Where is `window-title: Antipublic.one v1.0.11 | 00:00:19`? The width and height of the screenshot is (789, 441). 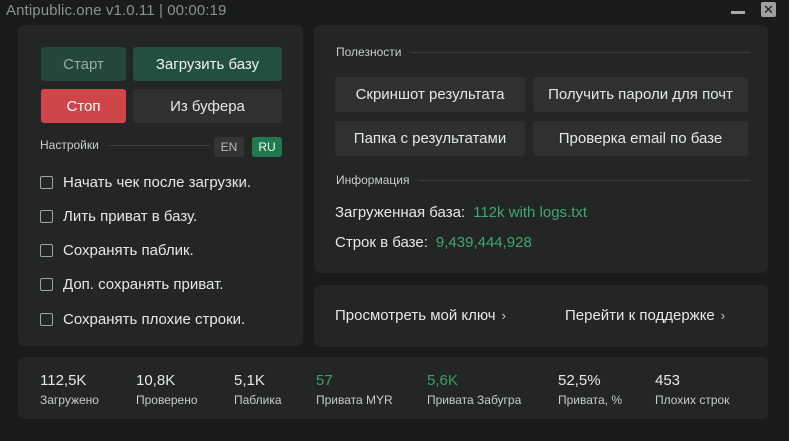
window-title: Antipublic.one v1.0.11 | 00:00:19 is located at coordinates (116, 10).